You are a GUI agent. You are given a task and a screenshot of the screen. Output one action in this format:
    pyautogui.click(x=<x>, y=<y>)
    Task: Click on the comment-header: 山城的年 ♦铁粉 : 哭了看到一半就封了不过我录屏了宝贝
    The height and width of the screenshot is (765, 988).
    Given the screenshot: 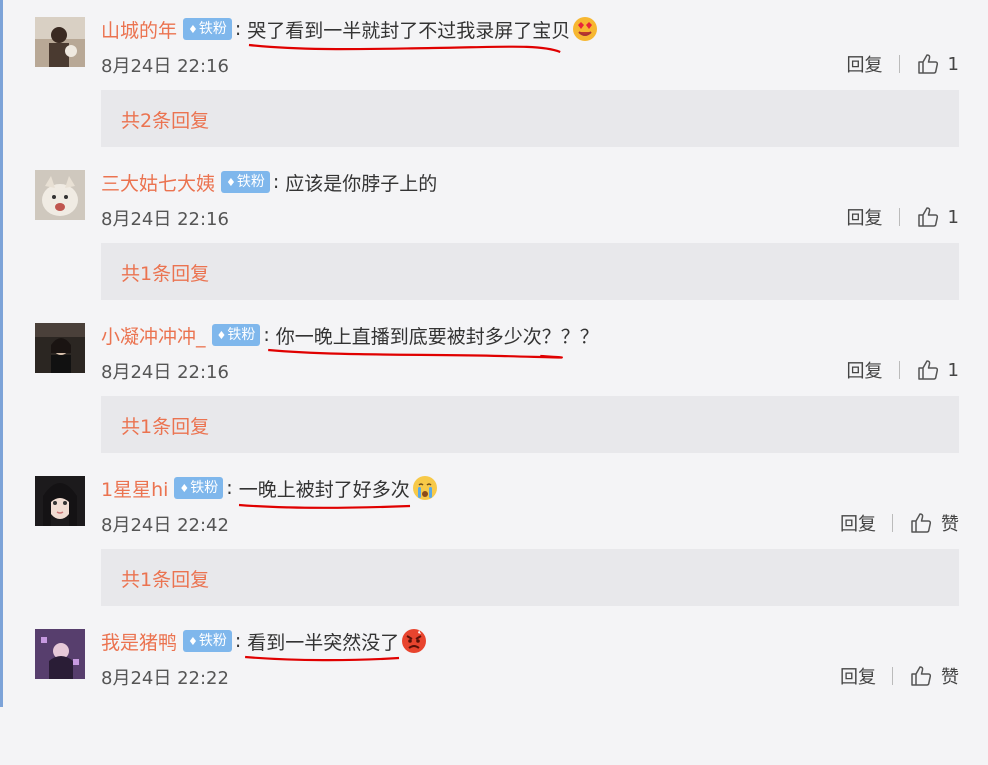 What is the action you would take?
    pyautogui.click(x=349, y=32)
    